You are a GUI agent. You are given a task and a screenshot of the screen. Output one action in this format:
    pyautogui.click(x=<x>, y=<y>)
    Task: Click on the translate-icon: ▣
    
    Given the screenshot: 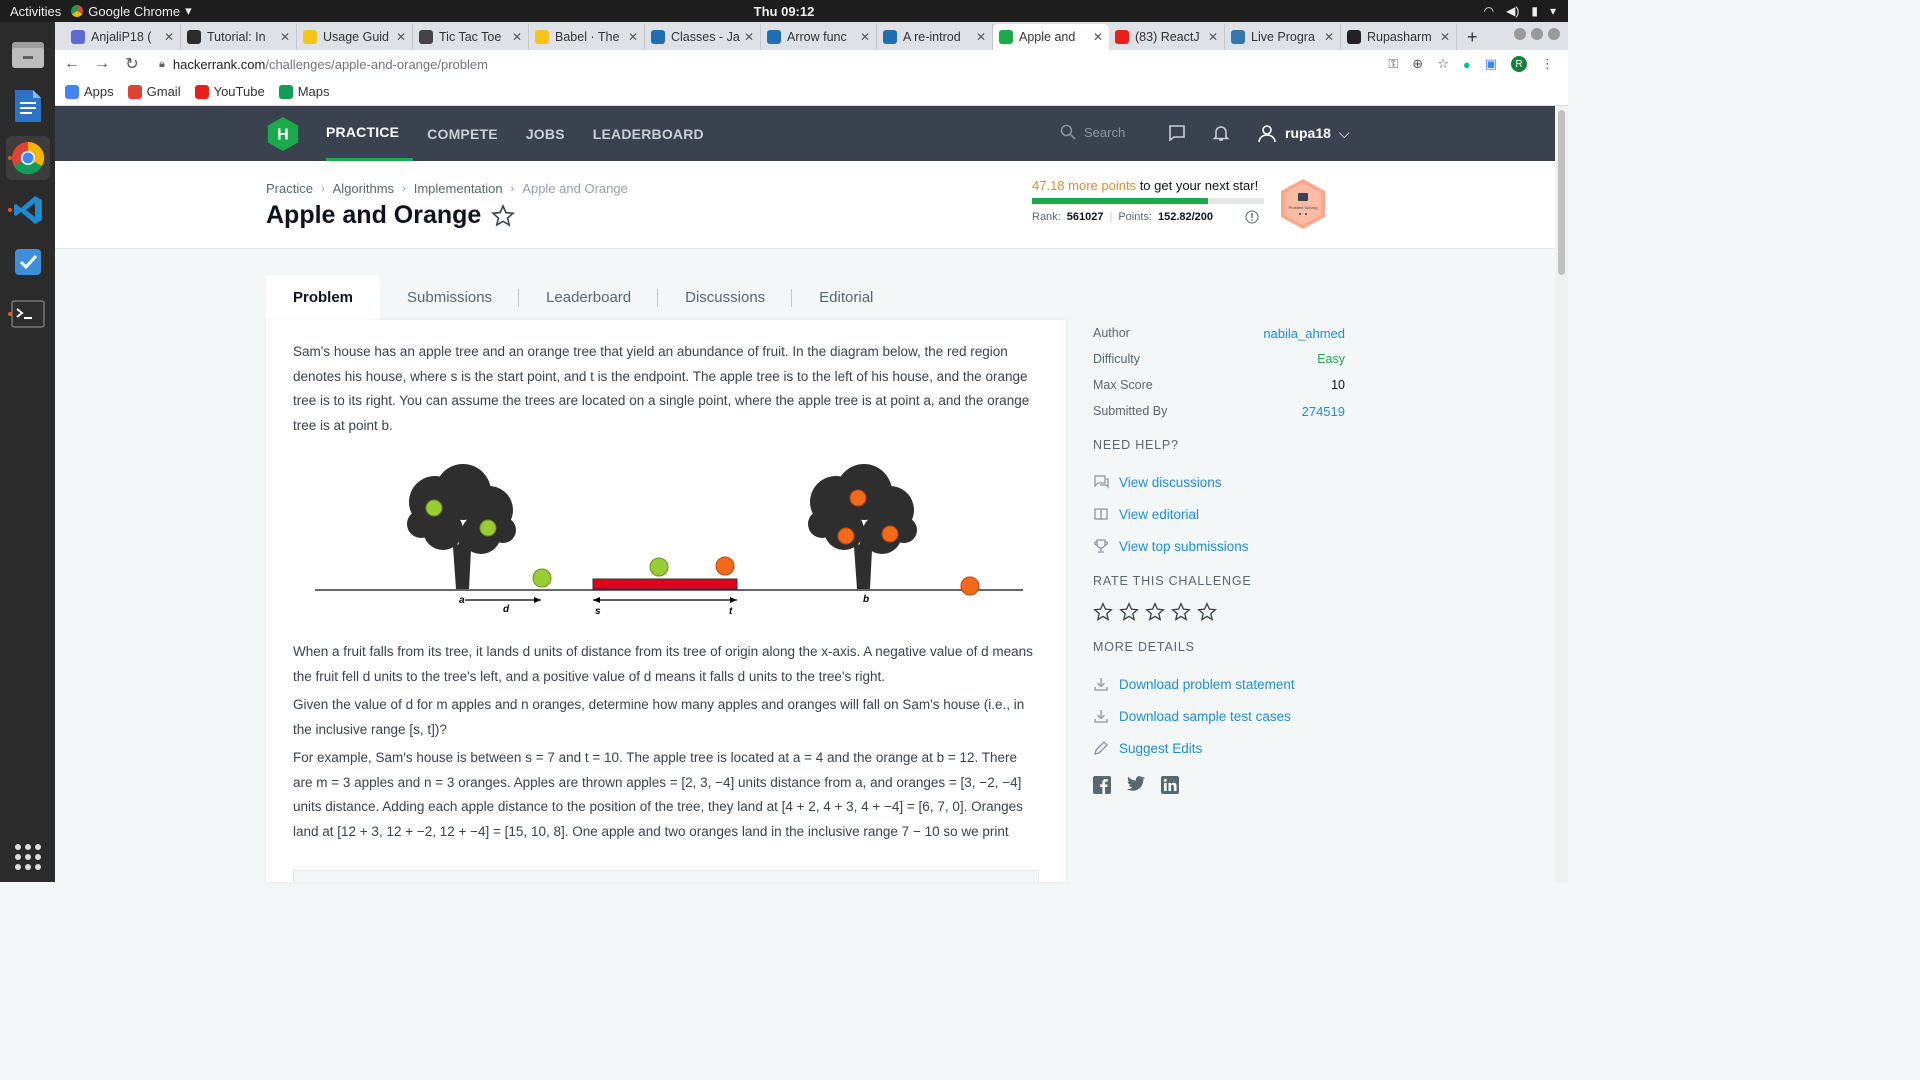 What is the action you would take?
    pyautogui.click(x=1491, y=64)
    